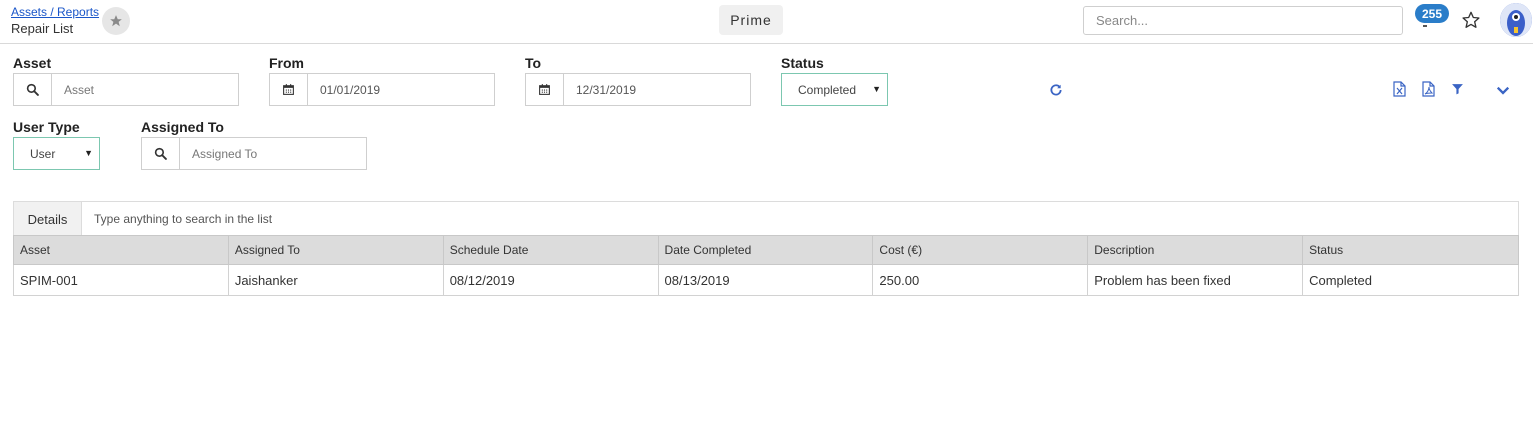 Image resolution: width=1533 pixels, height=423 pixels. Describe the element at coordinates (533, 63) in the screenshot. I see `to-label: To` at that location.